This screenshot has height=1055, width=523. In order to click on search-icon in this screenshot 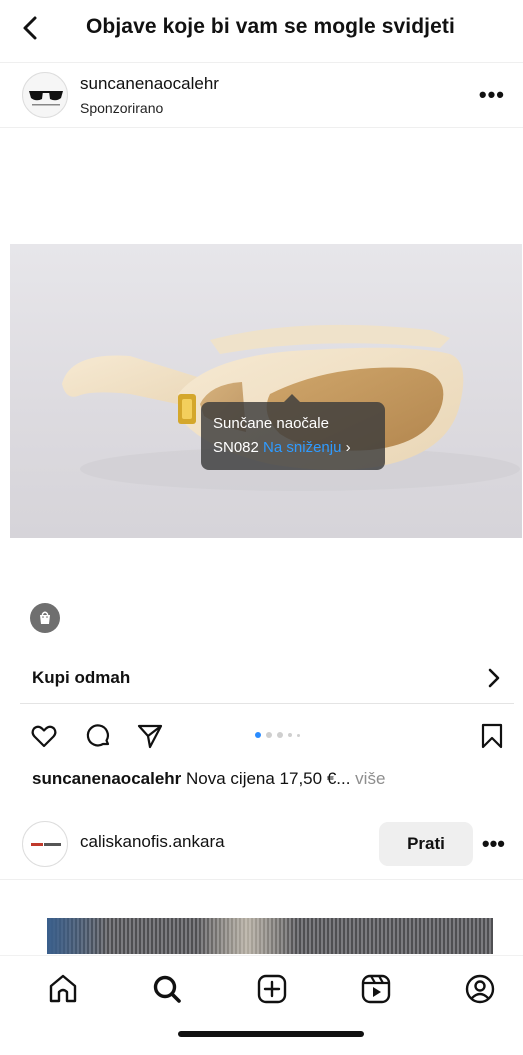, I will do `click(167, 989)`.